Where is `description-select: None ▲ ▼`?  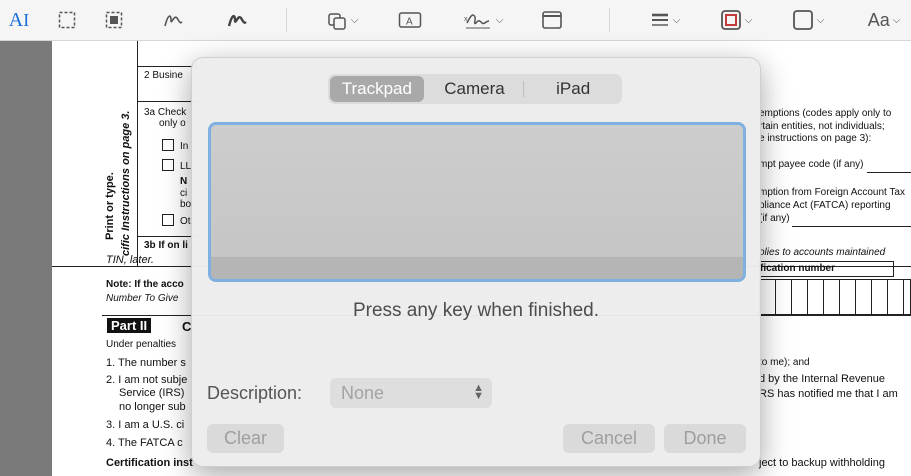
description-select: None ▲ ▼ is located at coordinates (411, 393).